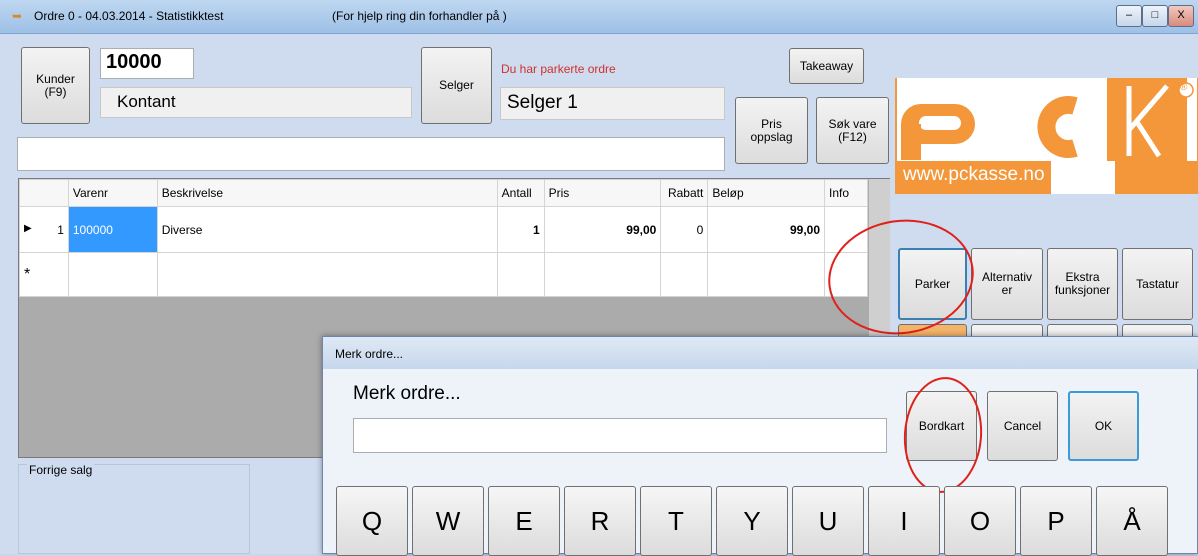 This screenshot has width=1198, height=556. Describe the element at coordinates (448, 521) in the screenshot. I see `key-w: W` at that location.